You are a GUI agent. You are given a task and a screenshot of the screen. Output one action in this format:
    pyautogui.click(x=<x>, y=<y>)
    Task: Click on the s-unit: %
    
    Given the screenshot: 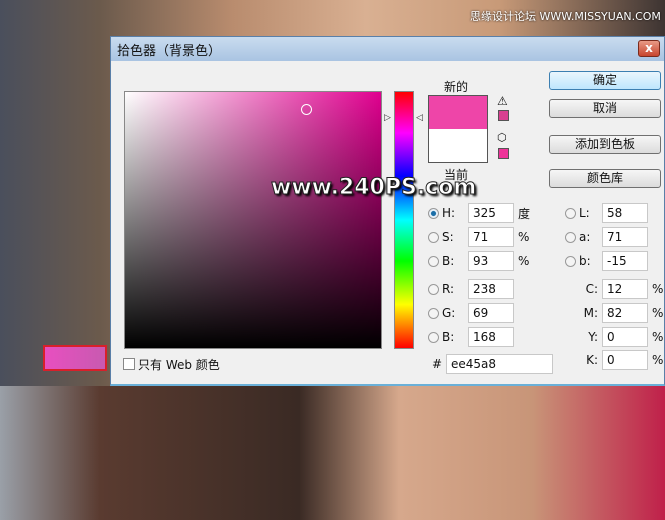 What is the action you would take?
    pyautogui.click(x=524, y=237)
    